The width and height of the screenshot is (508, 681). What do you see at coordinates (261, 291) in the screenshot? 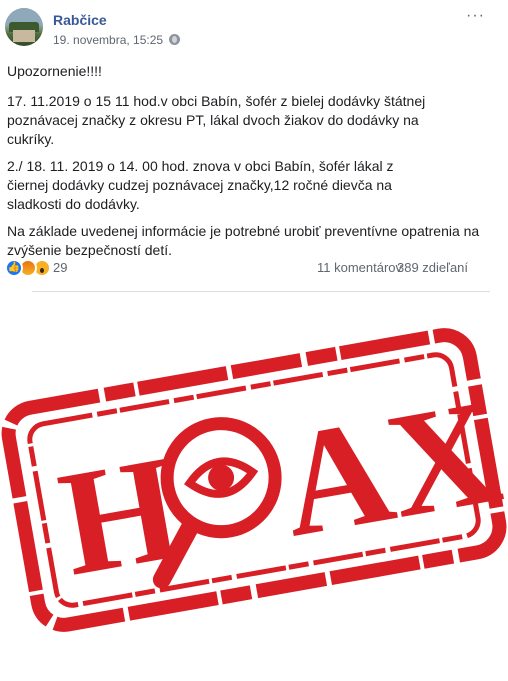
I see `divider` at bounding box center [261, 291].